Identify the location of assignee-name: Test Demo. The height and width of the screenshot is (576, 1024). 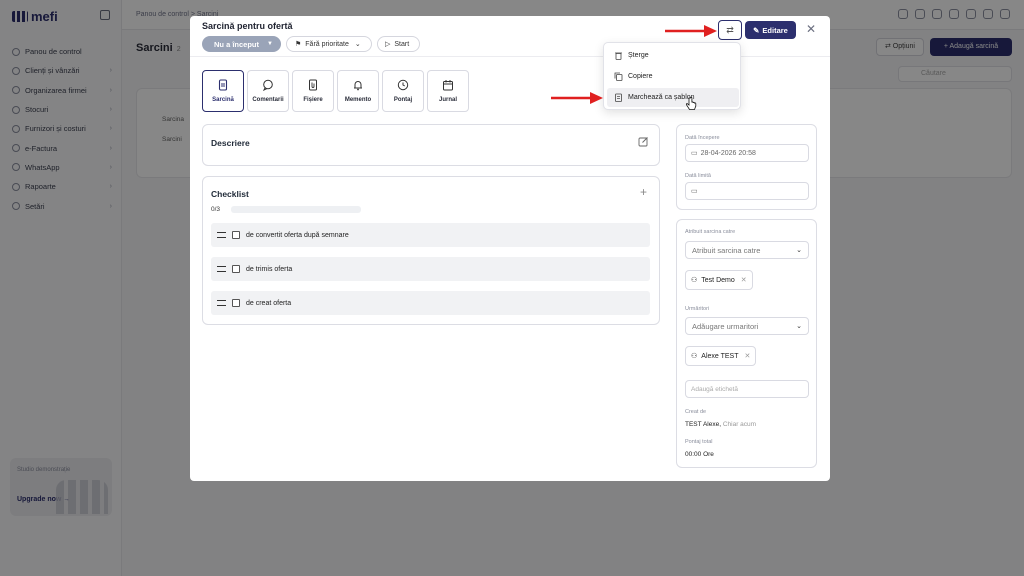
(718, 280).